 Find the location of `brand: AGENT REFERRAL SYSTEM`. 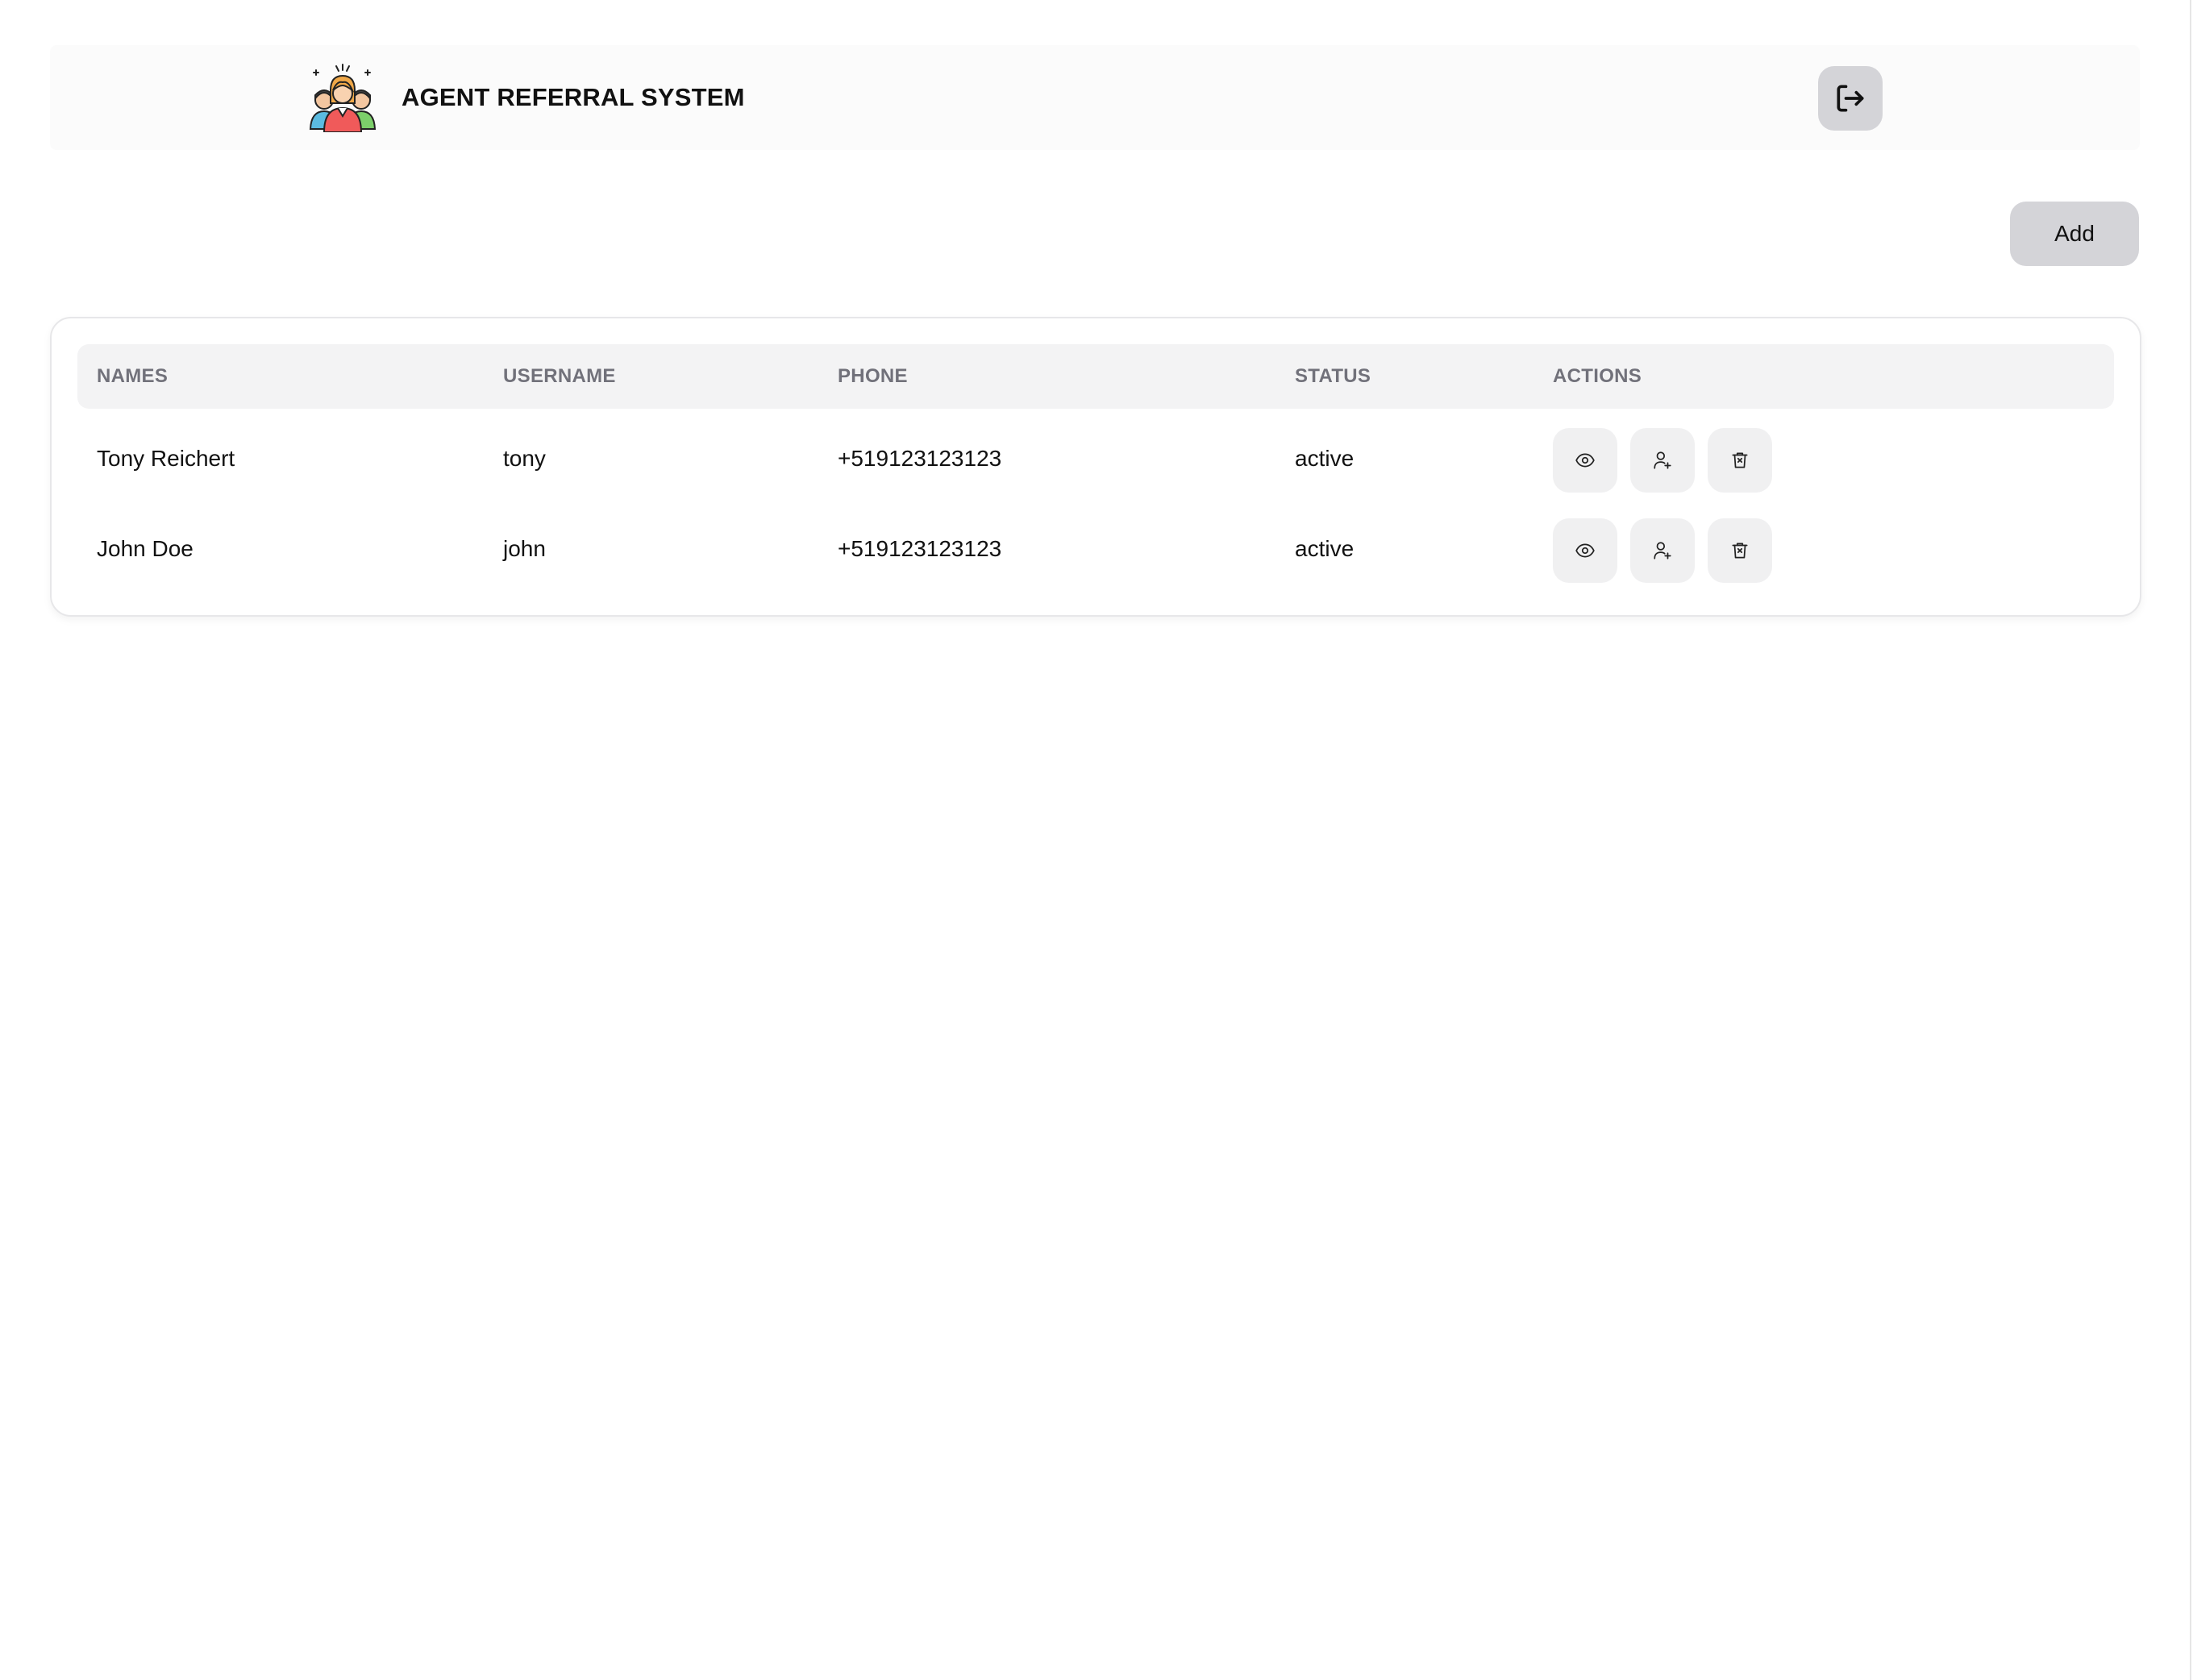

brand: AGENT REFERRAL SYSTEM is located at coordinates (526, 97).